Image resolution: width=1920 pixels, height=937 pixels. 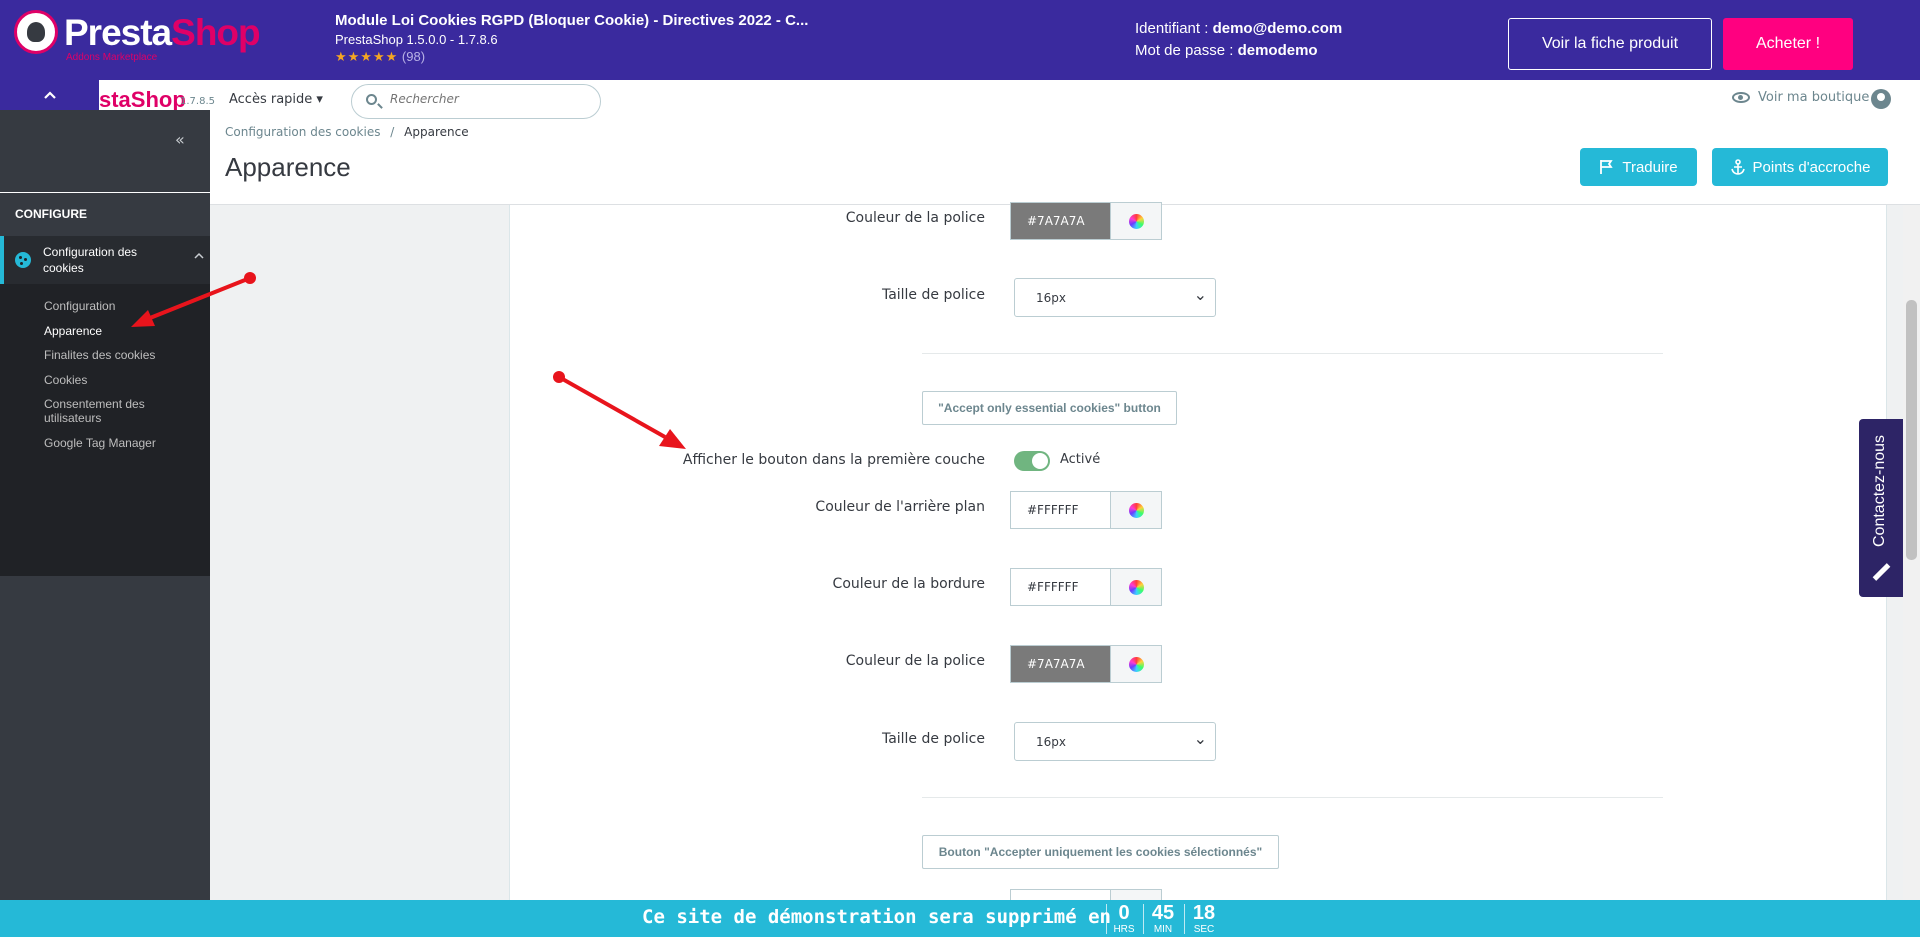 I want to click on hooks-label: Points d'accroche, so click(x=1811, y=167).